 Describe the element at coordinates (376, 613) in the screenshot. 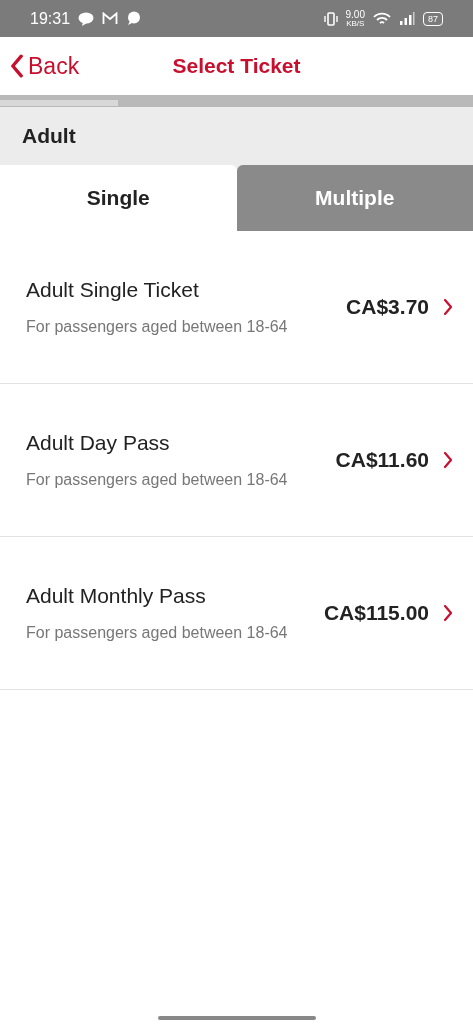

I see `ticket-price: CA$115.00` at that location.